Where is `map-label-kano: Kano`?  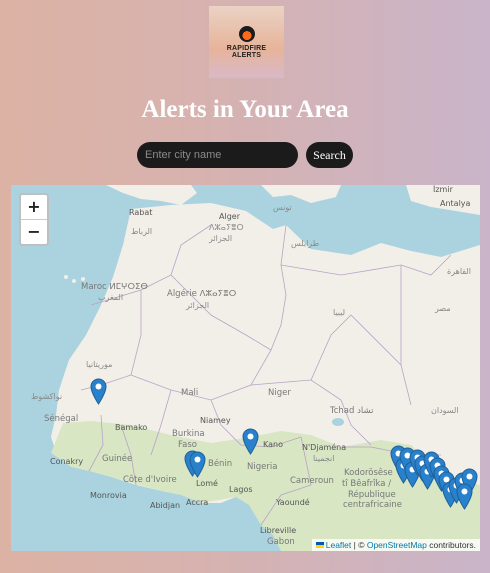 map-label-kano: Kano is located at coordinates (273, 444).